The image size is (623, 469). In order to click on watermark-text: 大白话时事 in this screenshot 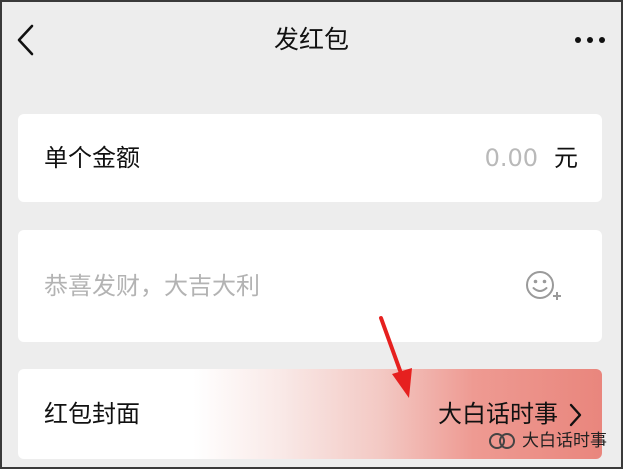, I will do `click(564, 441)`.